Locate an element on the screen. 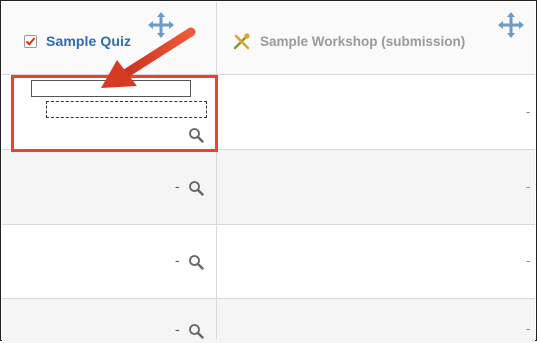 Image resolution: width=537 pixels, height=343 pixels. quiz-checkbox-icon is located at coordinates (30, 41).